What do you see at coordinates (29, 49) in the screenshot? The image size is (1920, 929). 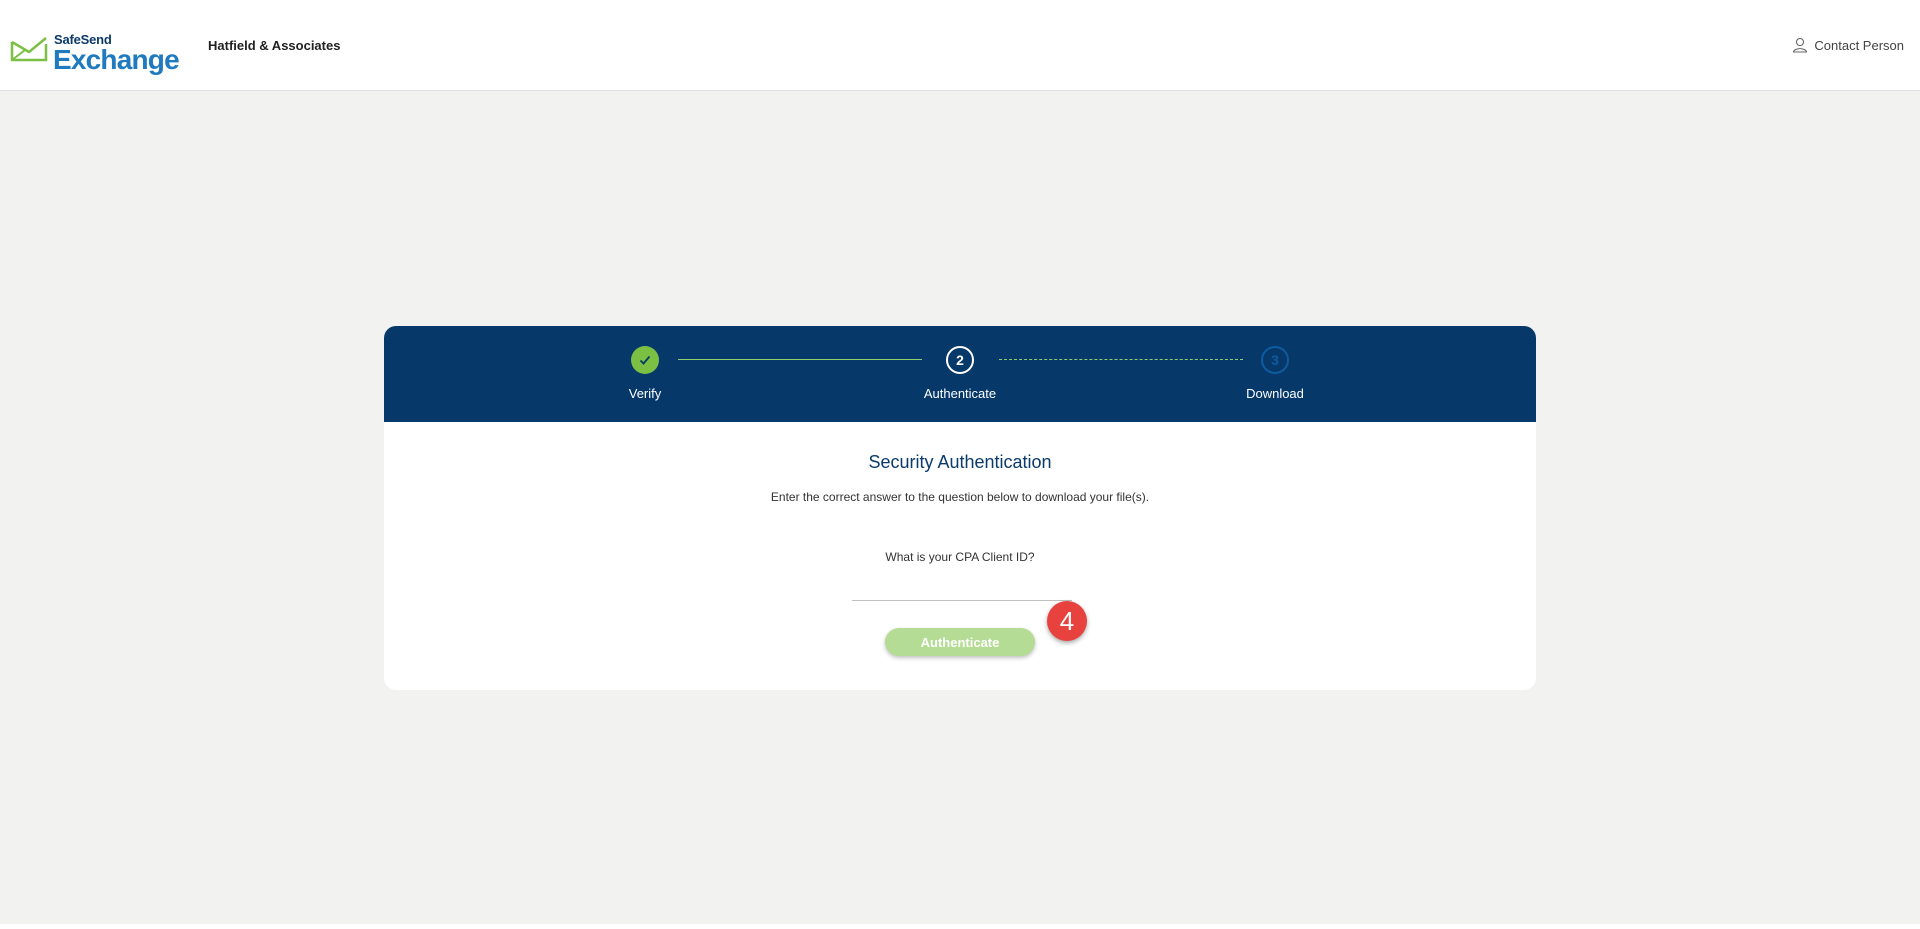 I see `envelope-logo-icon` at bounding box center [29, 49].